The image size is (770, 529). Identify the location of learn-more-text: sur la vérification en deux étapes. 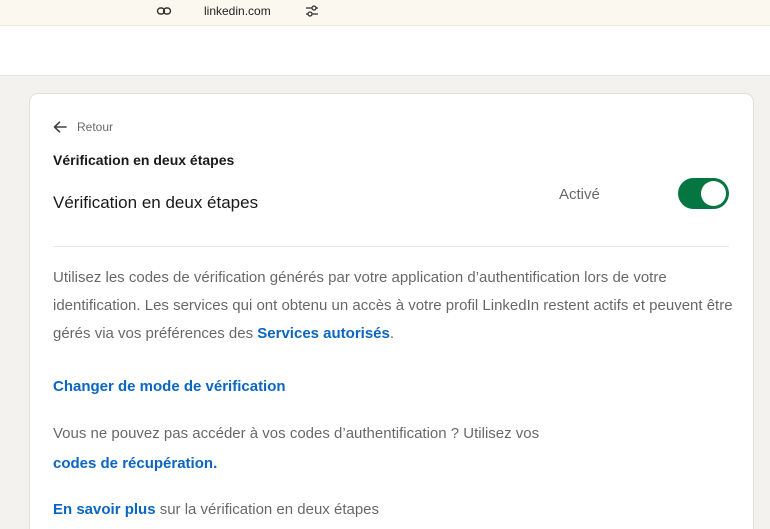
(267, 509).